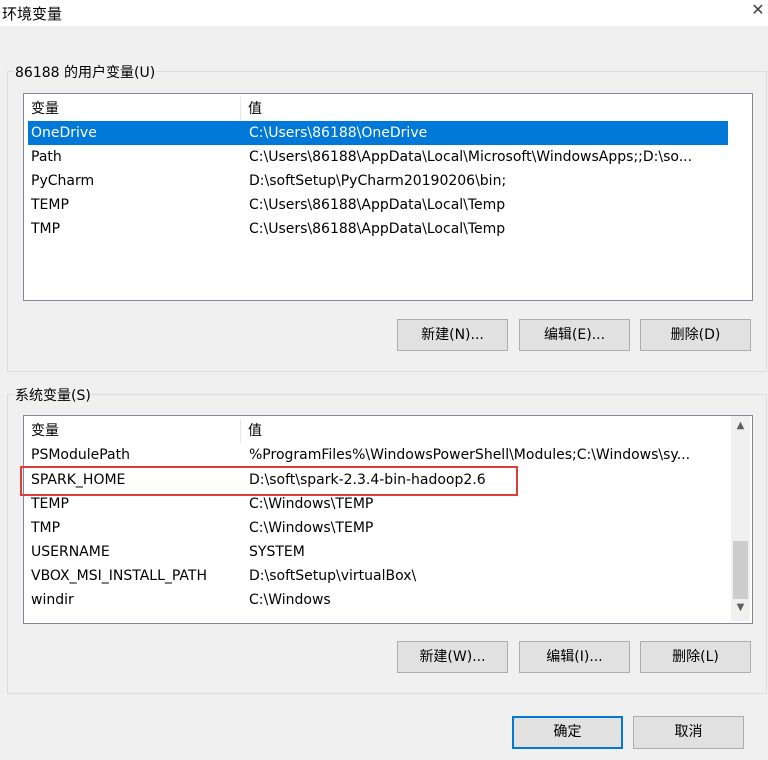 The height and width of the screenshot is (760, 768). Describe the element at coordinates (53, 395) in the screenshot. I see `system-vars-group-label: 系统变量(S)` at that location.